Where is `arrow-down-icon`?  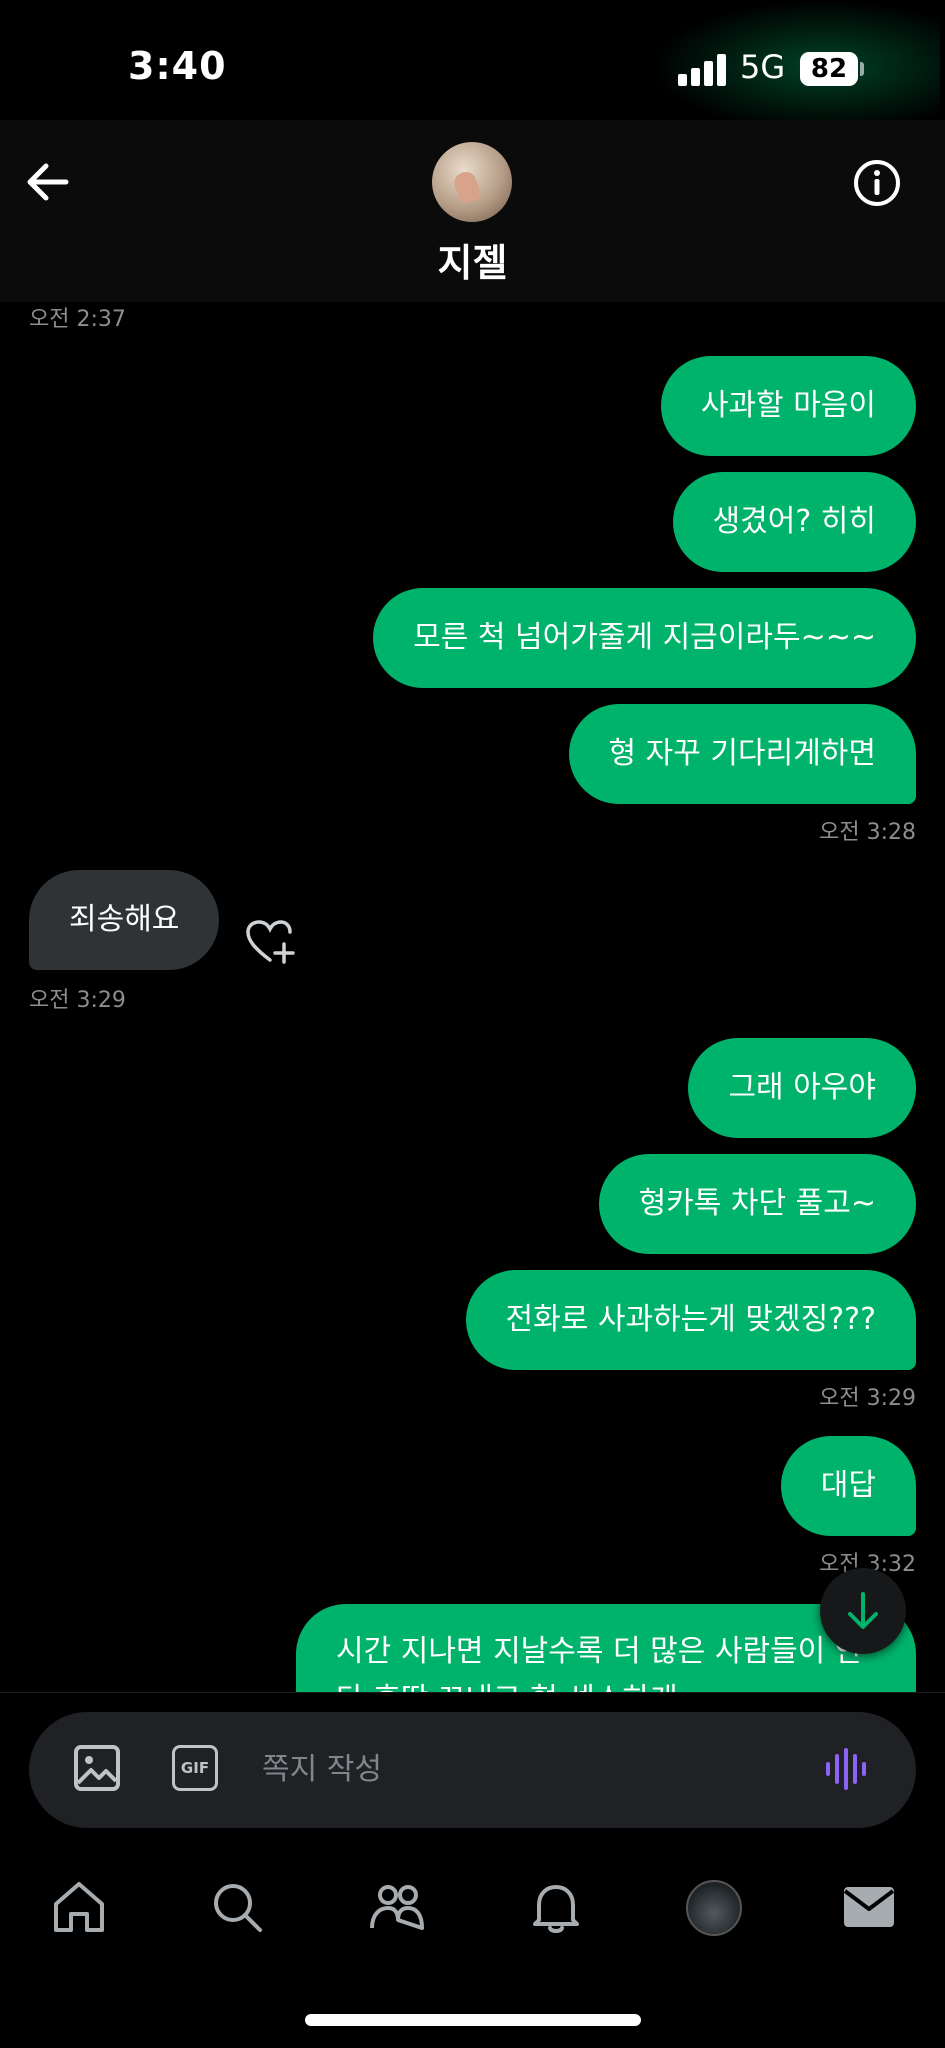
arrow-down-icon is located at coordinates (863, 1611).